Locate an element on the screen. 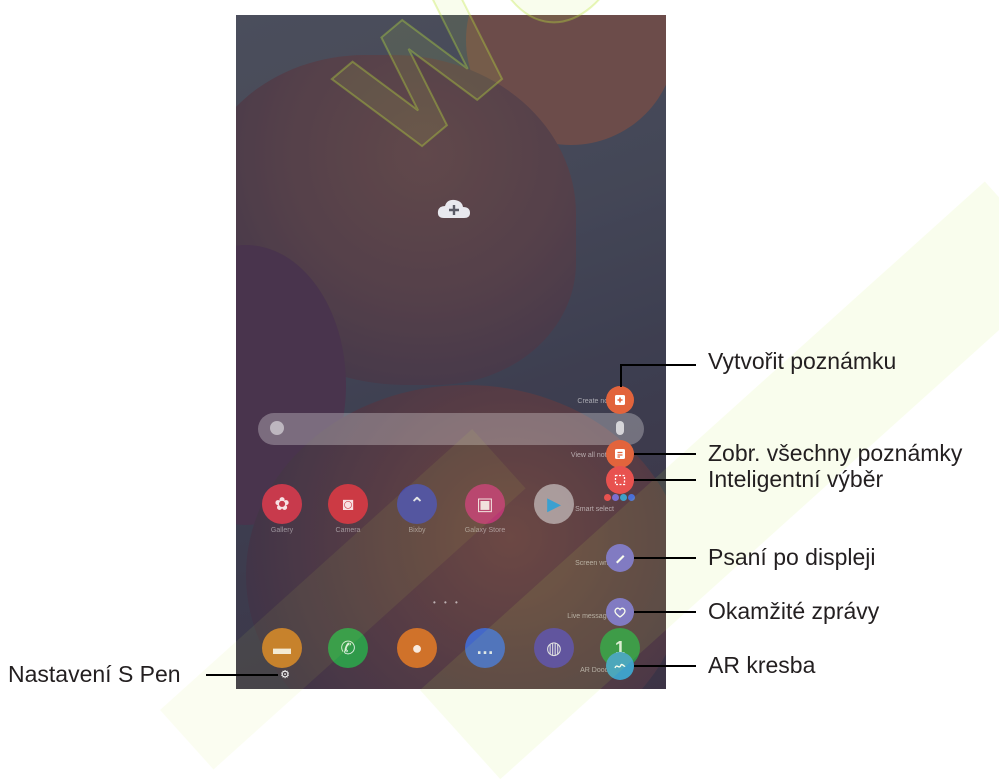 The width and height of the screenshot is (999, 779). create-note-button is located at coordinates (620, 400).